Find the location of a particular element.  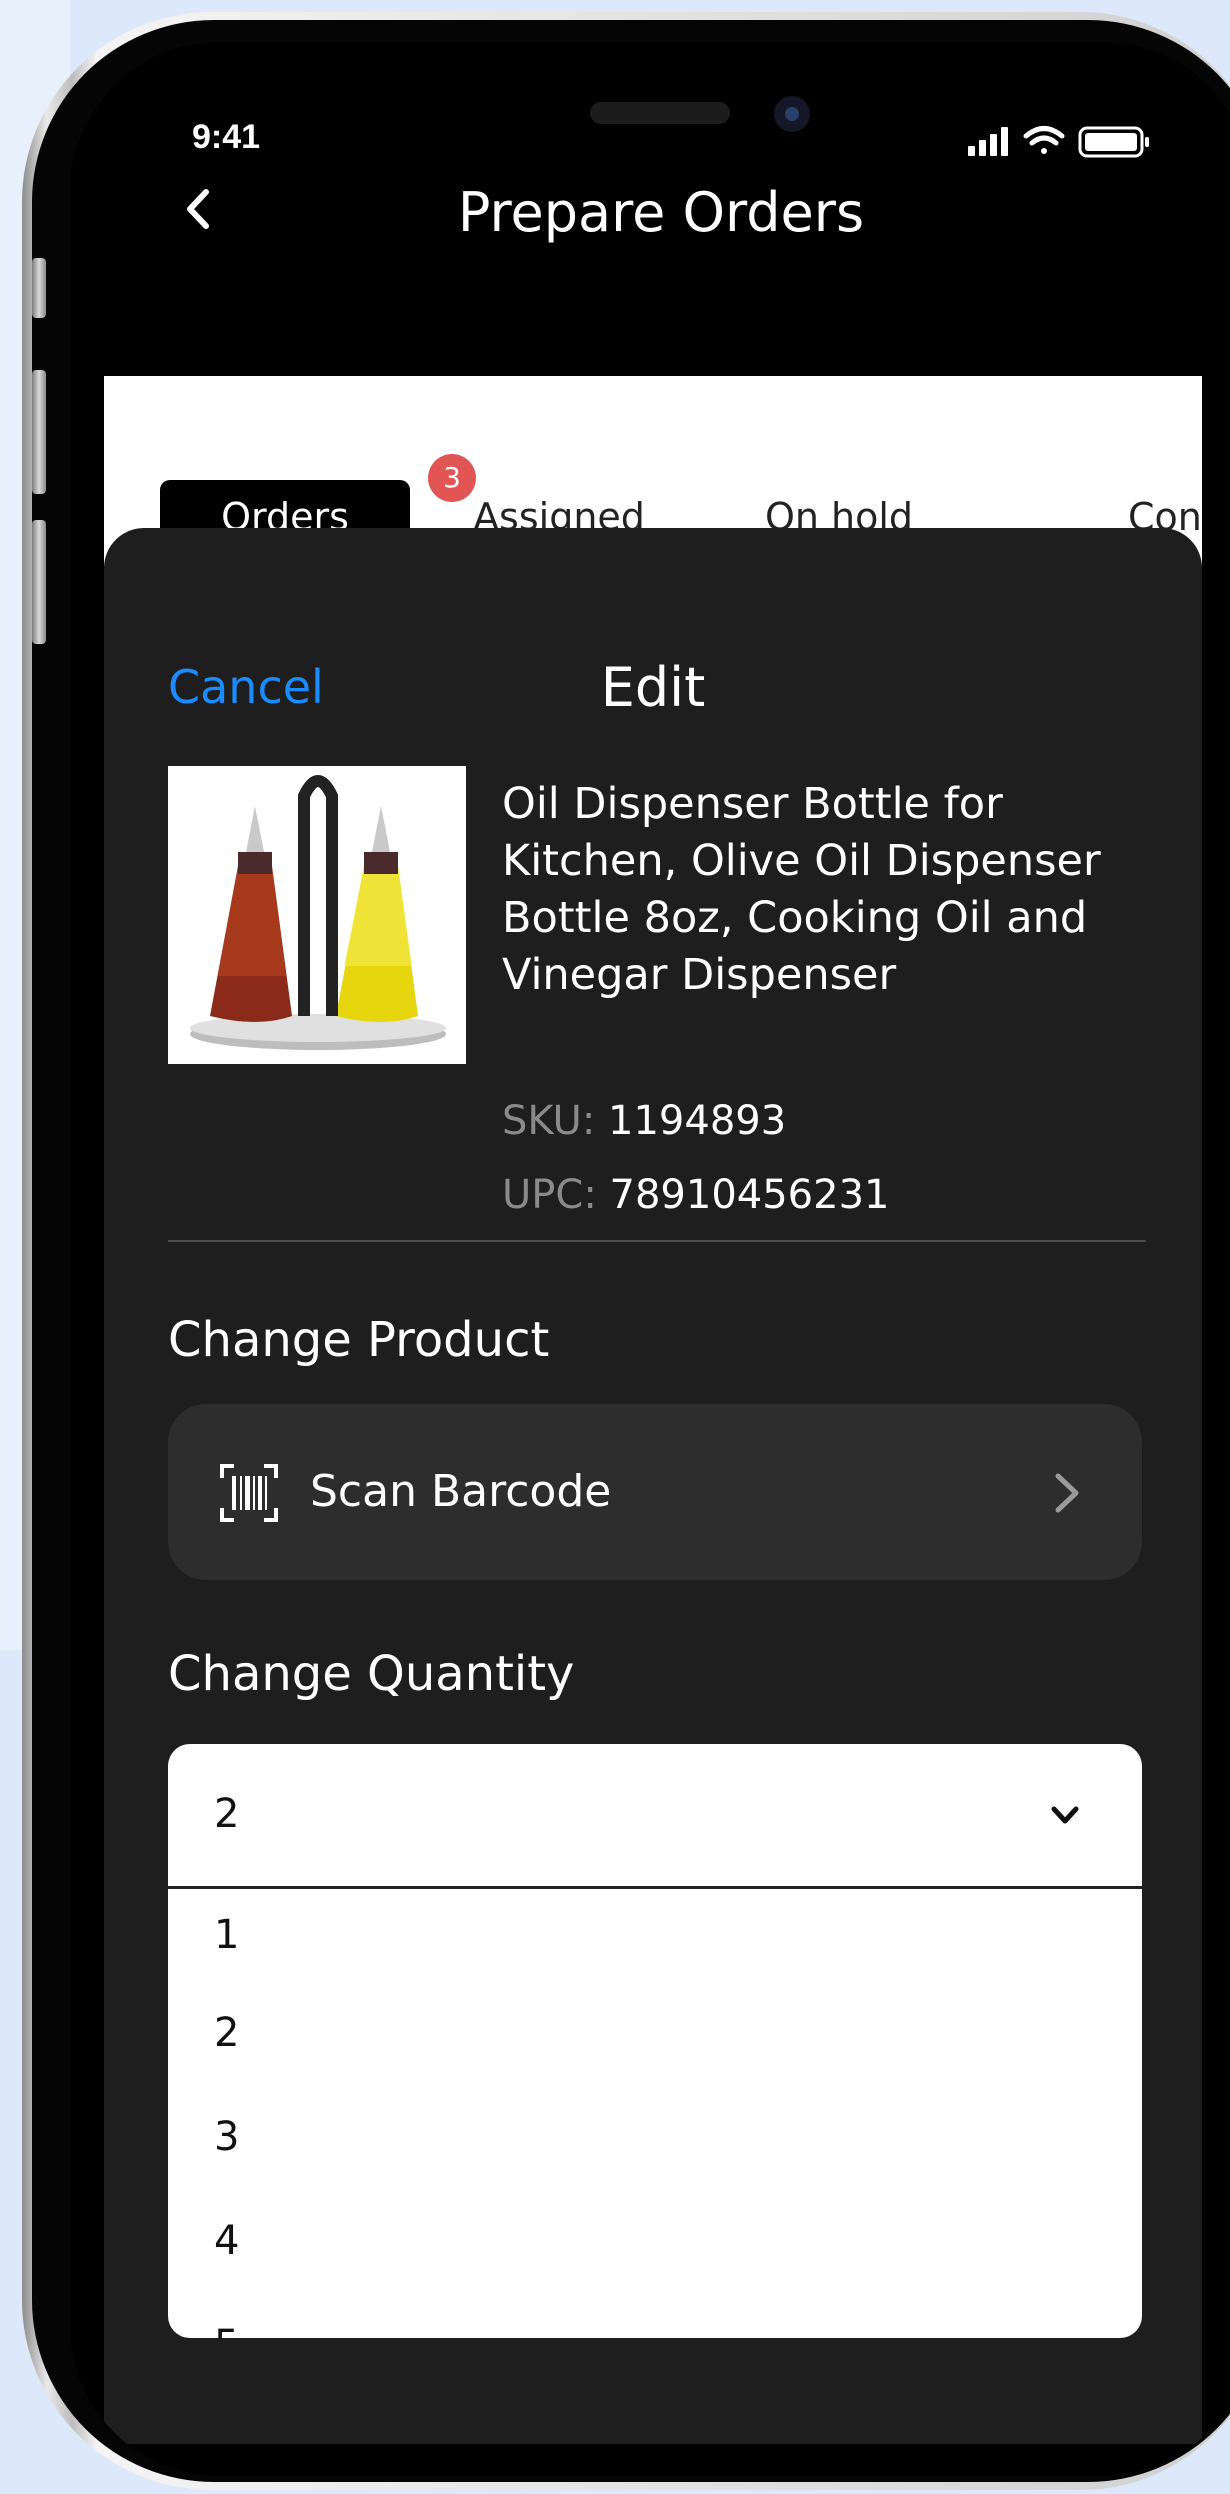

change-product-title: Change Product is located at coordinates (359, 1340).